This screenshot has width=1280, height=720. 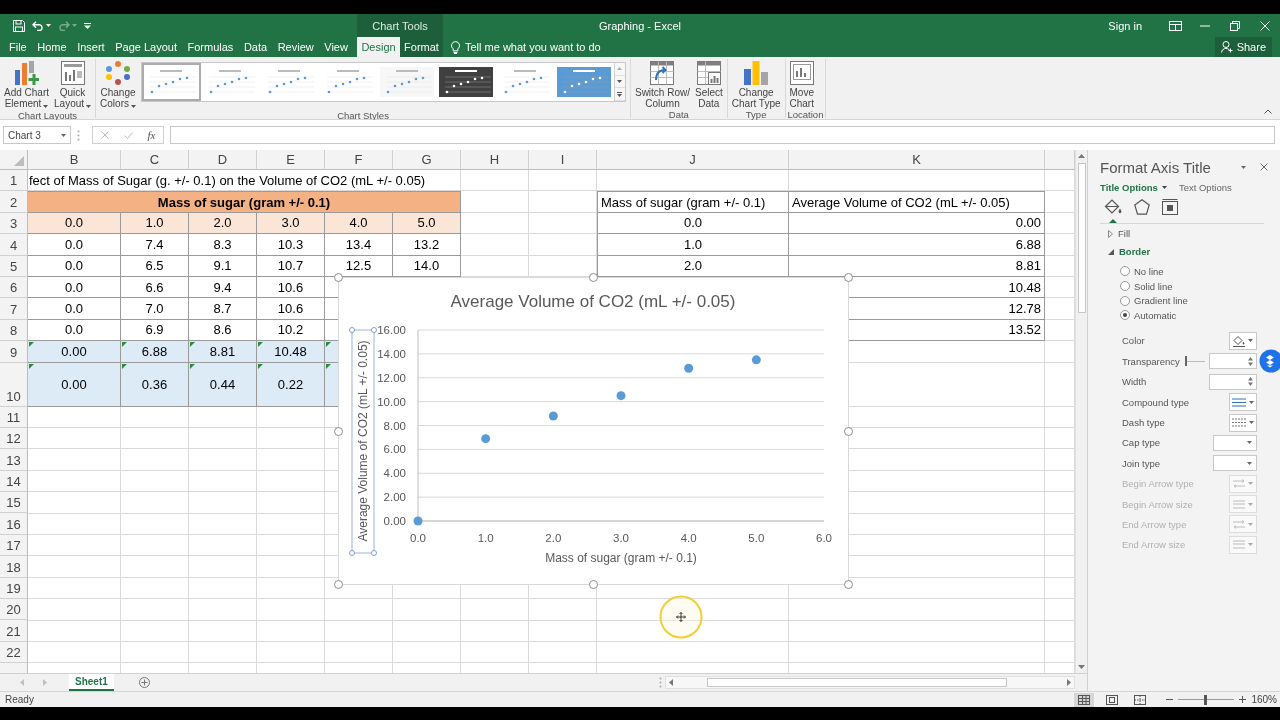 I want to click on change-chart-type-button: Change Chart Type, so click(x=756, y=84).